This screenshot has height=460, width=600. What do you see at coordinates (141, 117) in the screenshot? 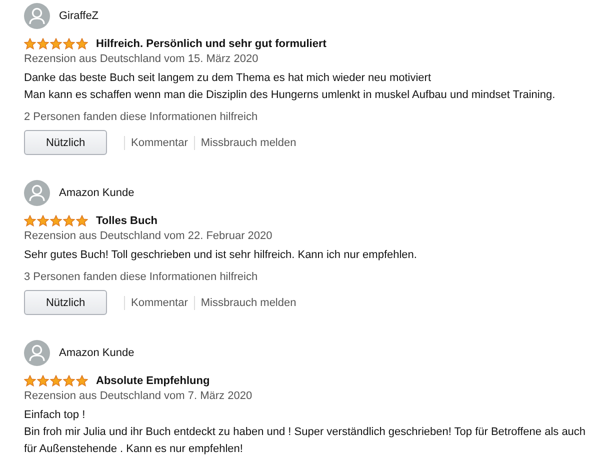
I see `helpful-count: 2 Personen fanden diese Informationen hilfreich` at bounding box center [141, 117].